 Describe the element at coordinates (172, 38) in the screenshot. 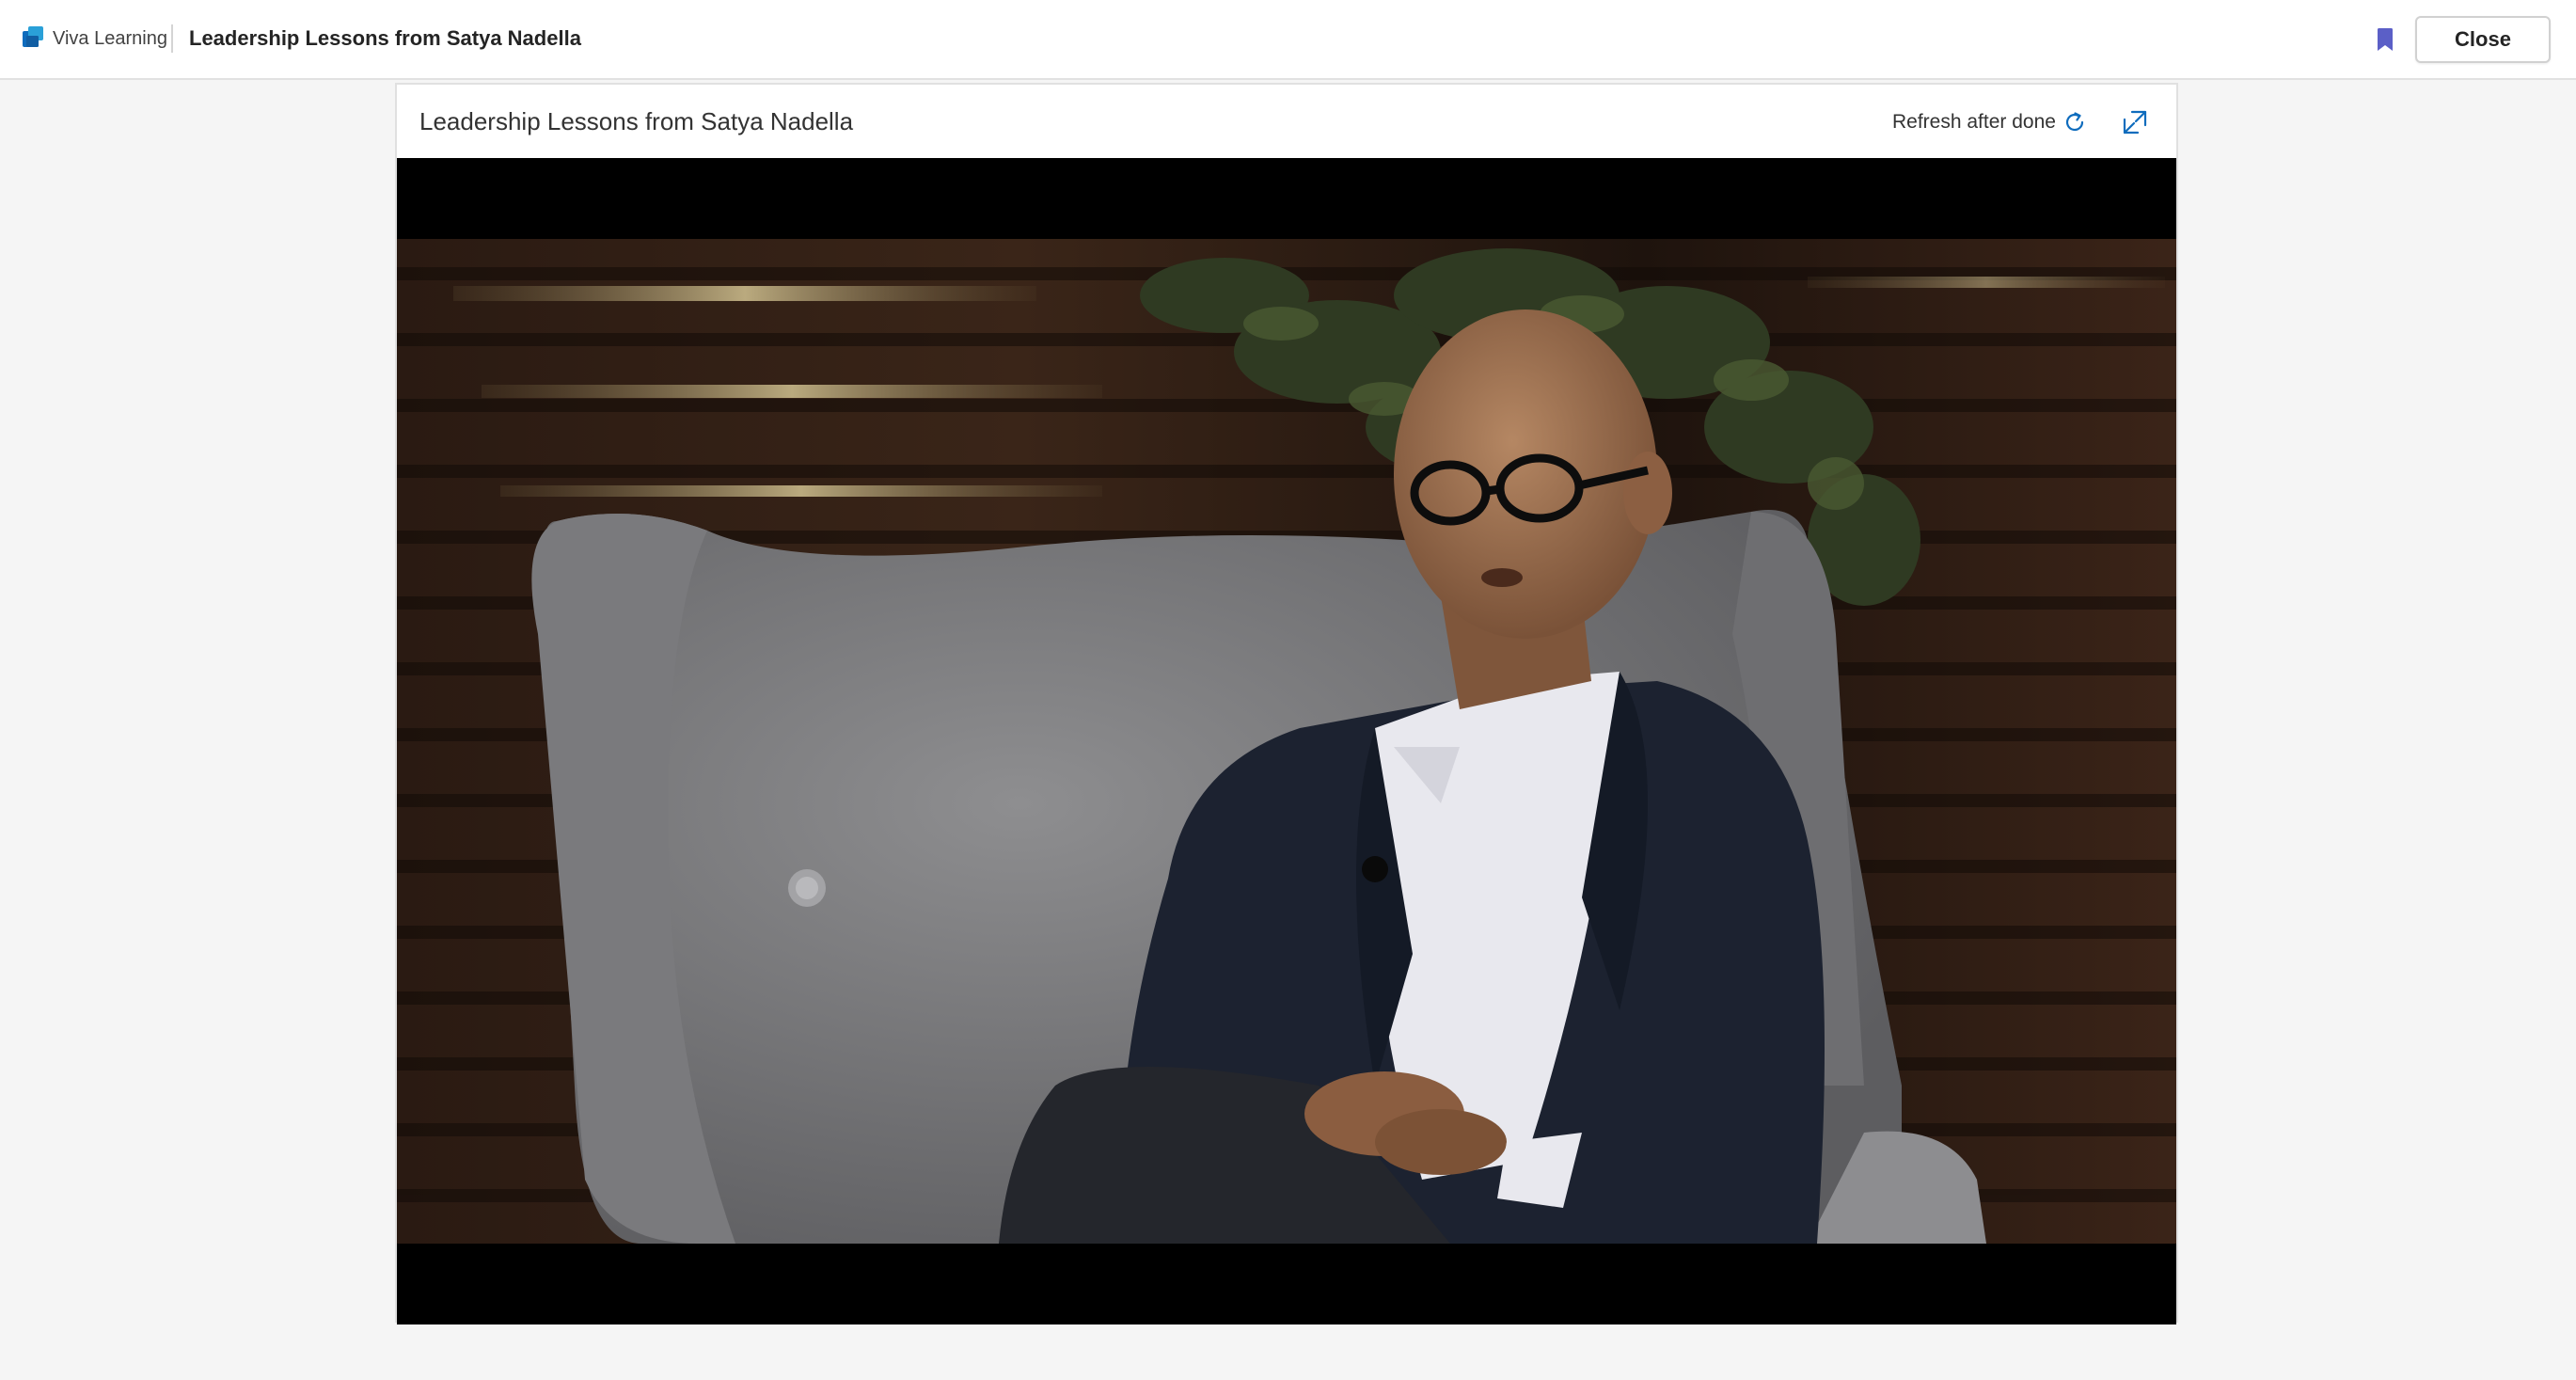

I see `header-divider` at that location.